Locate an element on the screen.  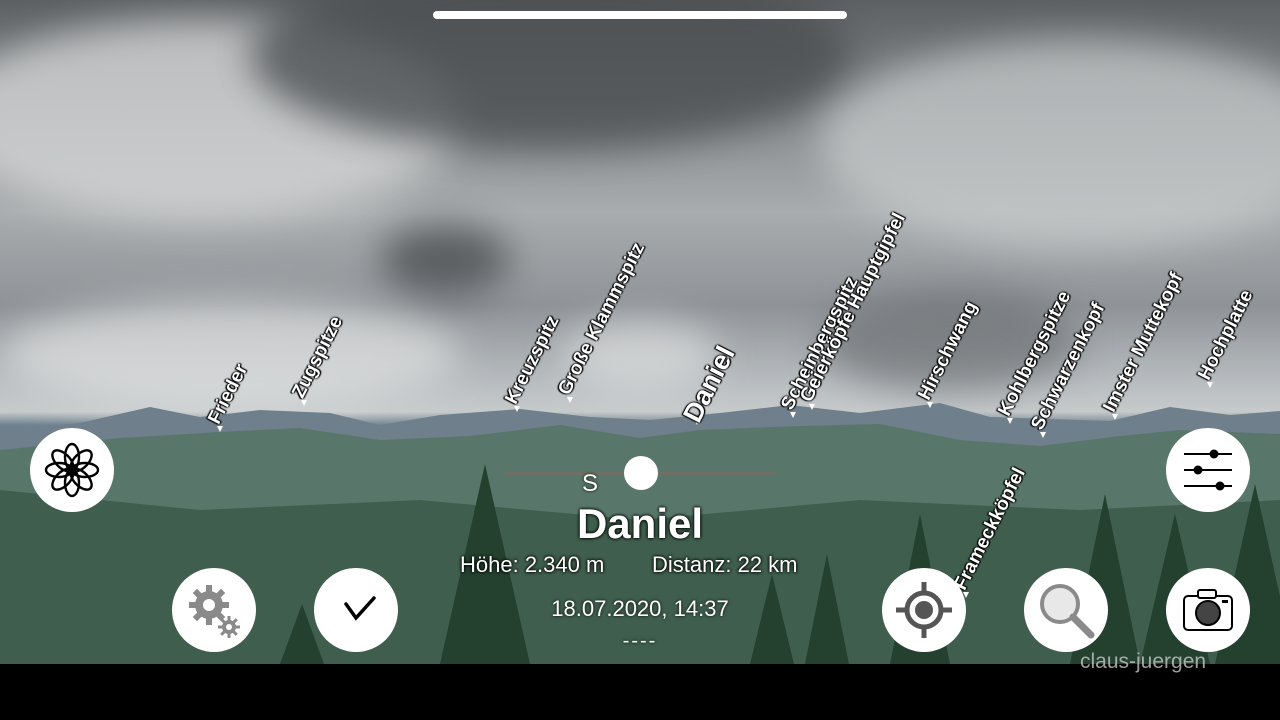
search-button is located at coordinates (1066, 610).